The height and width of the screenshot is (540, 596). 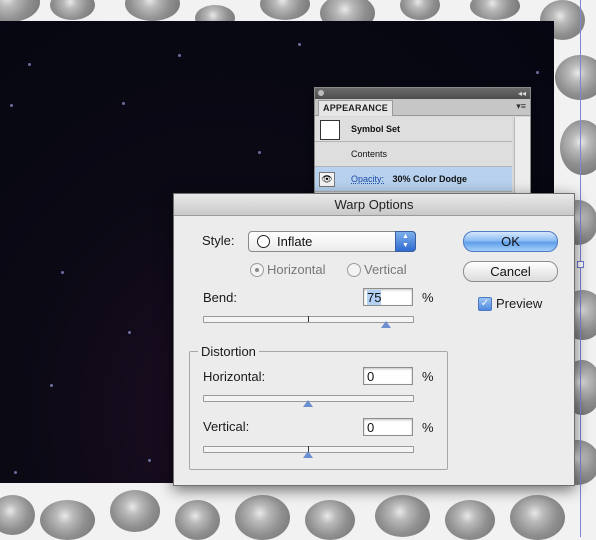 I want to click on symbol-thumbnail, so click(x=330, y=130).